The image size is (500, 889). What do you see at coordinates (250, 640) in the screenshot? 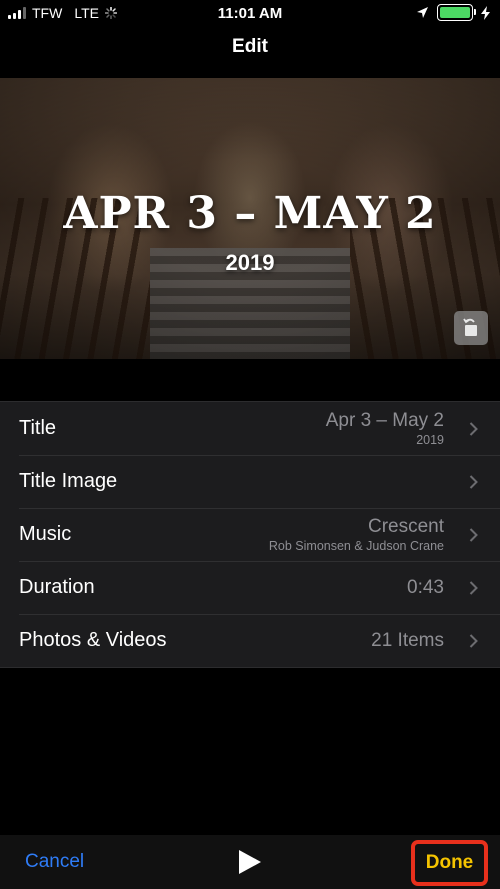
I see `settings-row-photos-videos: Photos & Videos 21 Items` at bounding box center [250, 640].